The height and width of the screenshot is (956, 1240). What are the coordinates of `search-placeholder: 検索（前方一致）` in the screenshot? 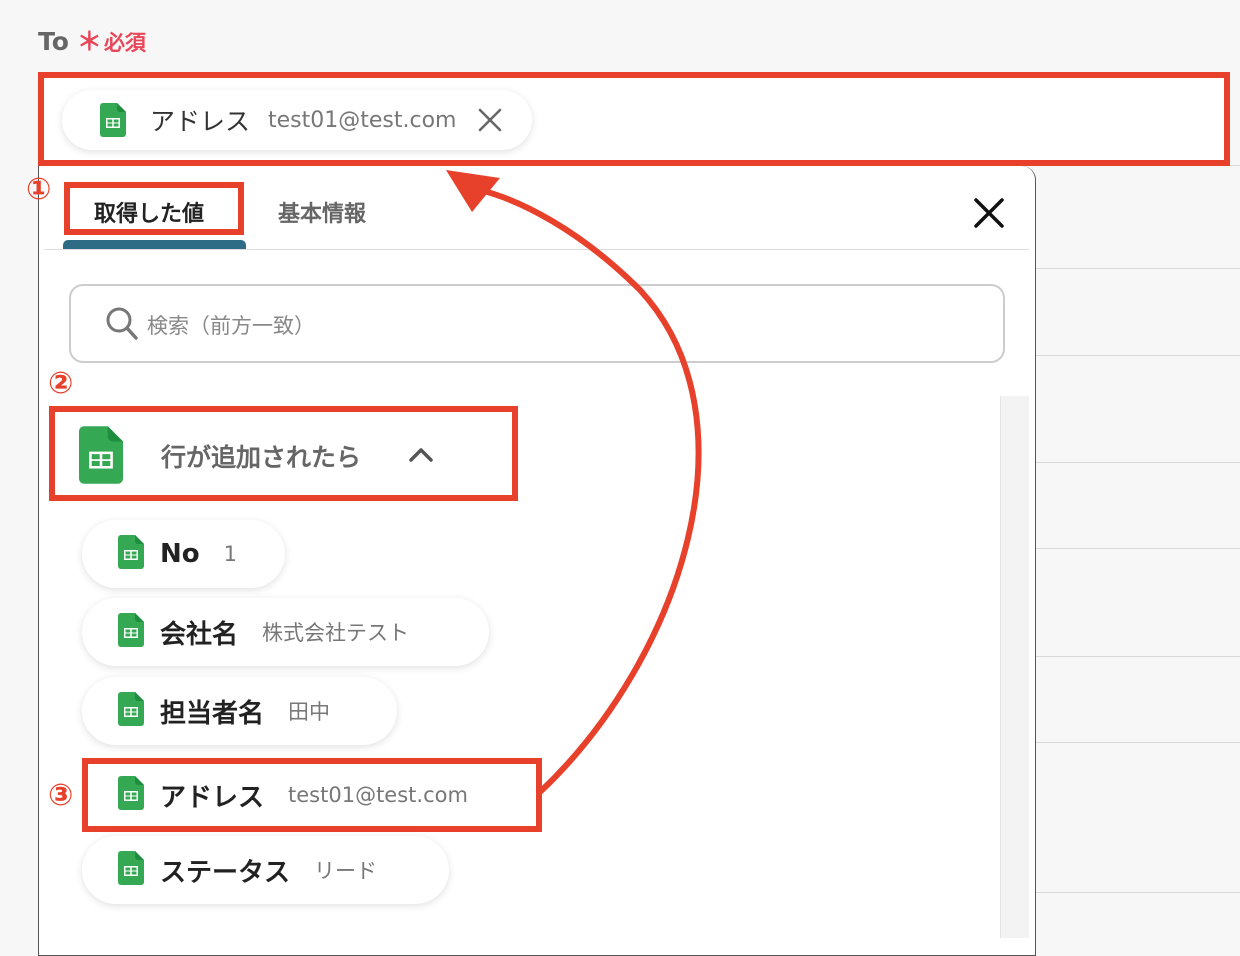 It's located at (231, 326).